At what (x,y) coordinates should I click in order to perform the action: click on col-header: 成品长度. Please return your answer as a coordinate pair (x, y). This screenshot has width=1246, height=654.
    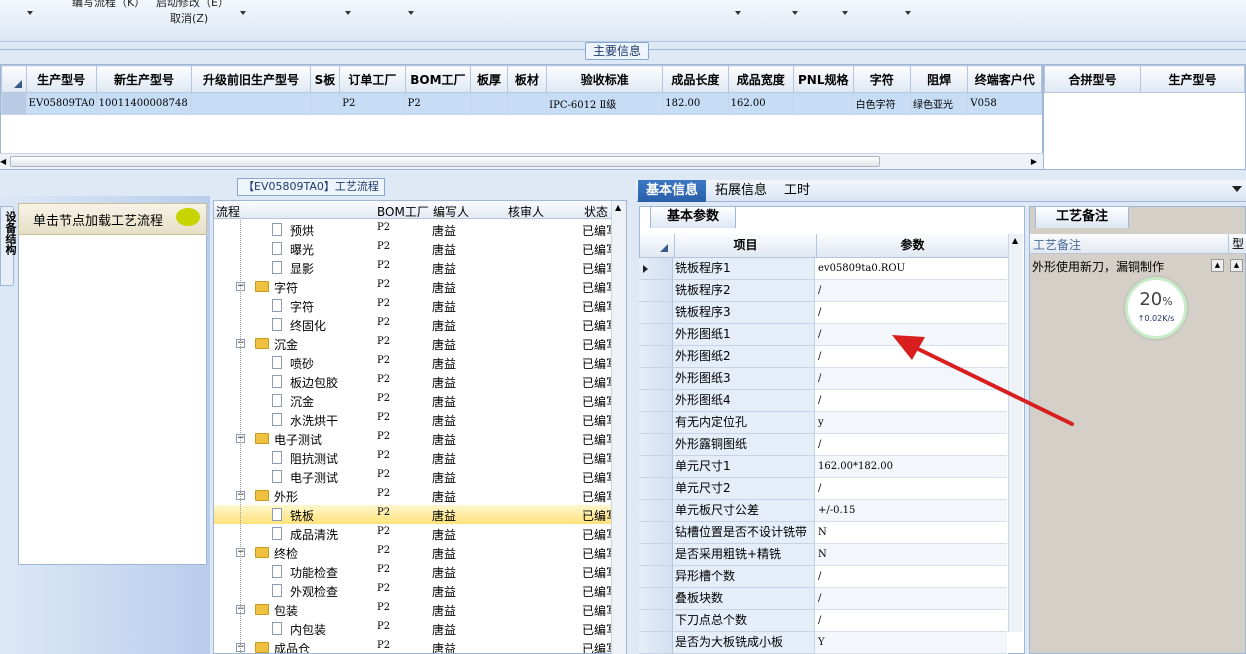
    Looking at the image, I should click on (695, 79).